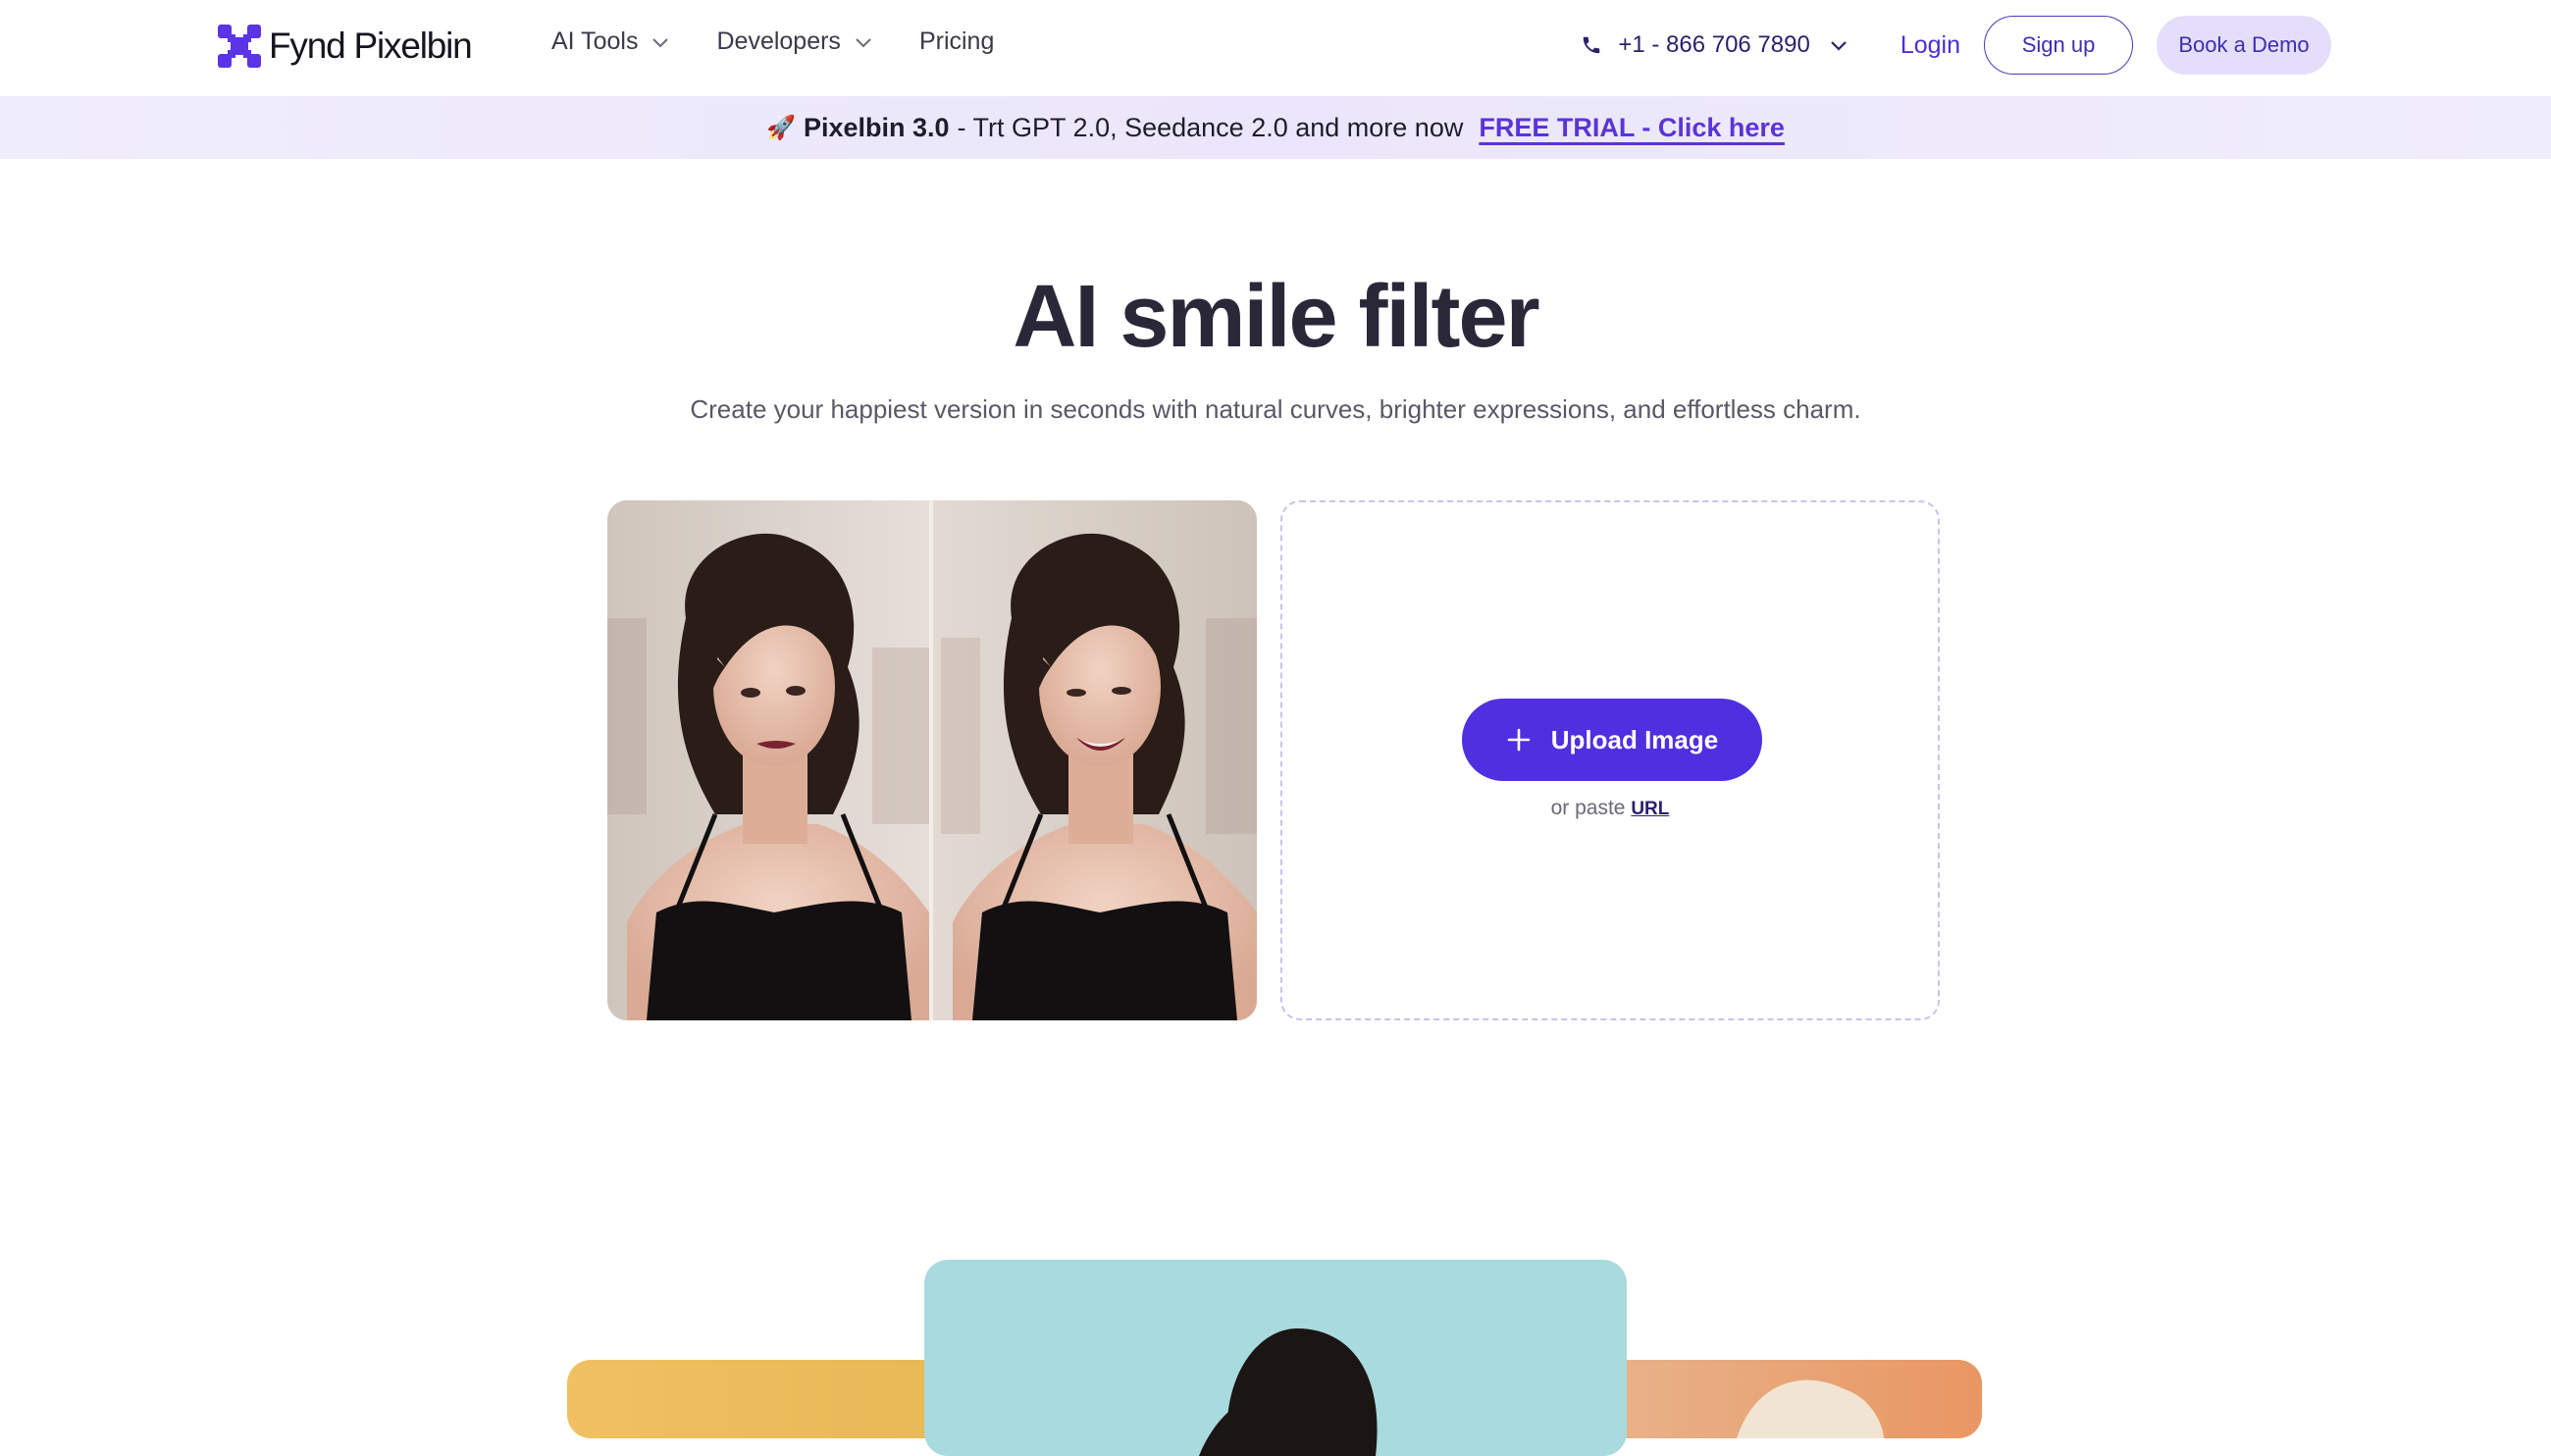 The width and height of the screenshot is (2551, 1456). I want to click on rocket-icon: 🚀, so click(781, 127).